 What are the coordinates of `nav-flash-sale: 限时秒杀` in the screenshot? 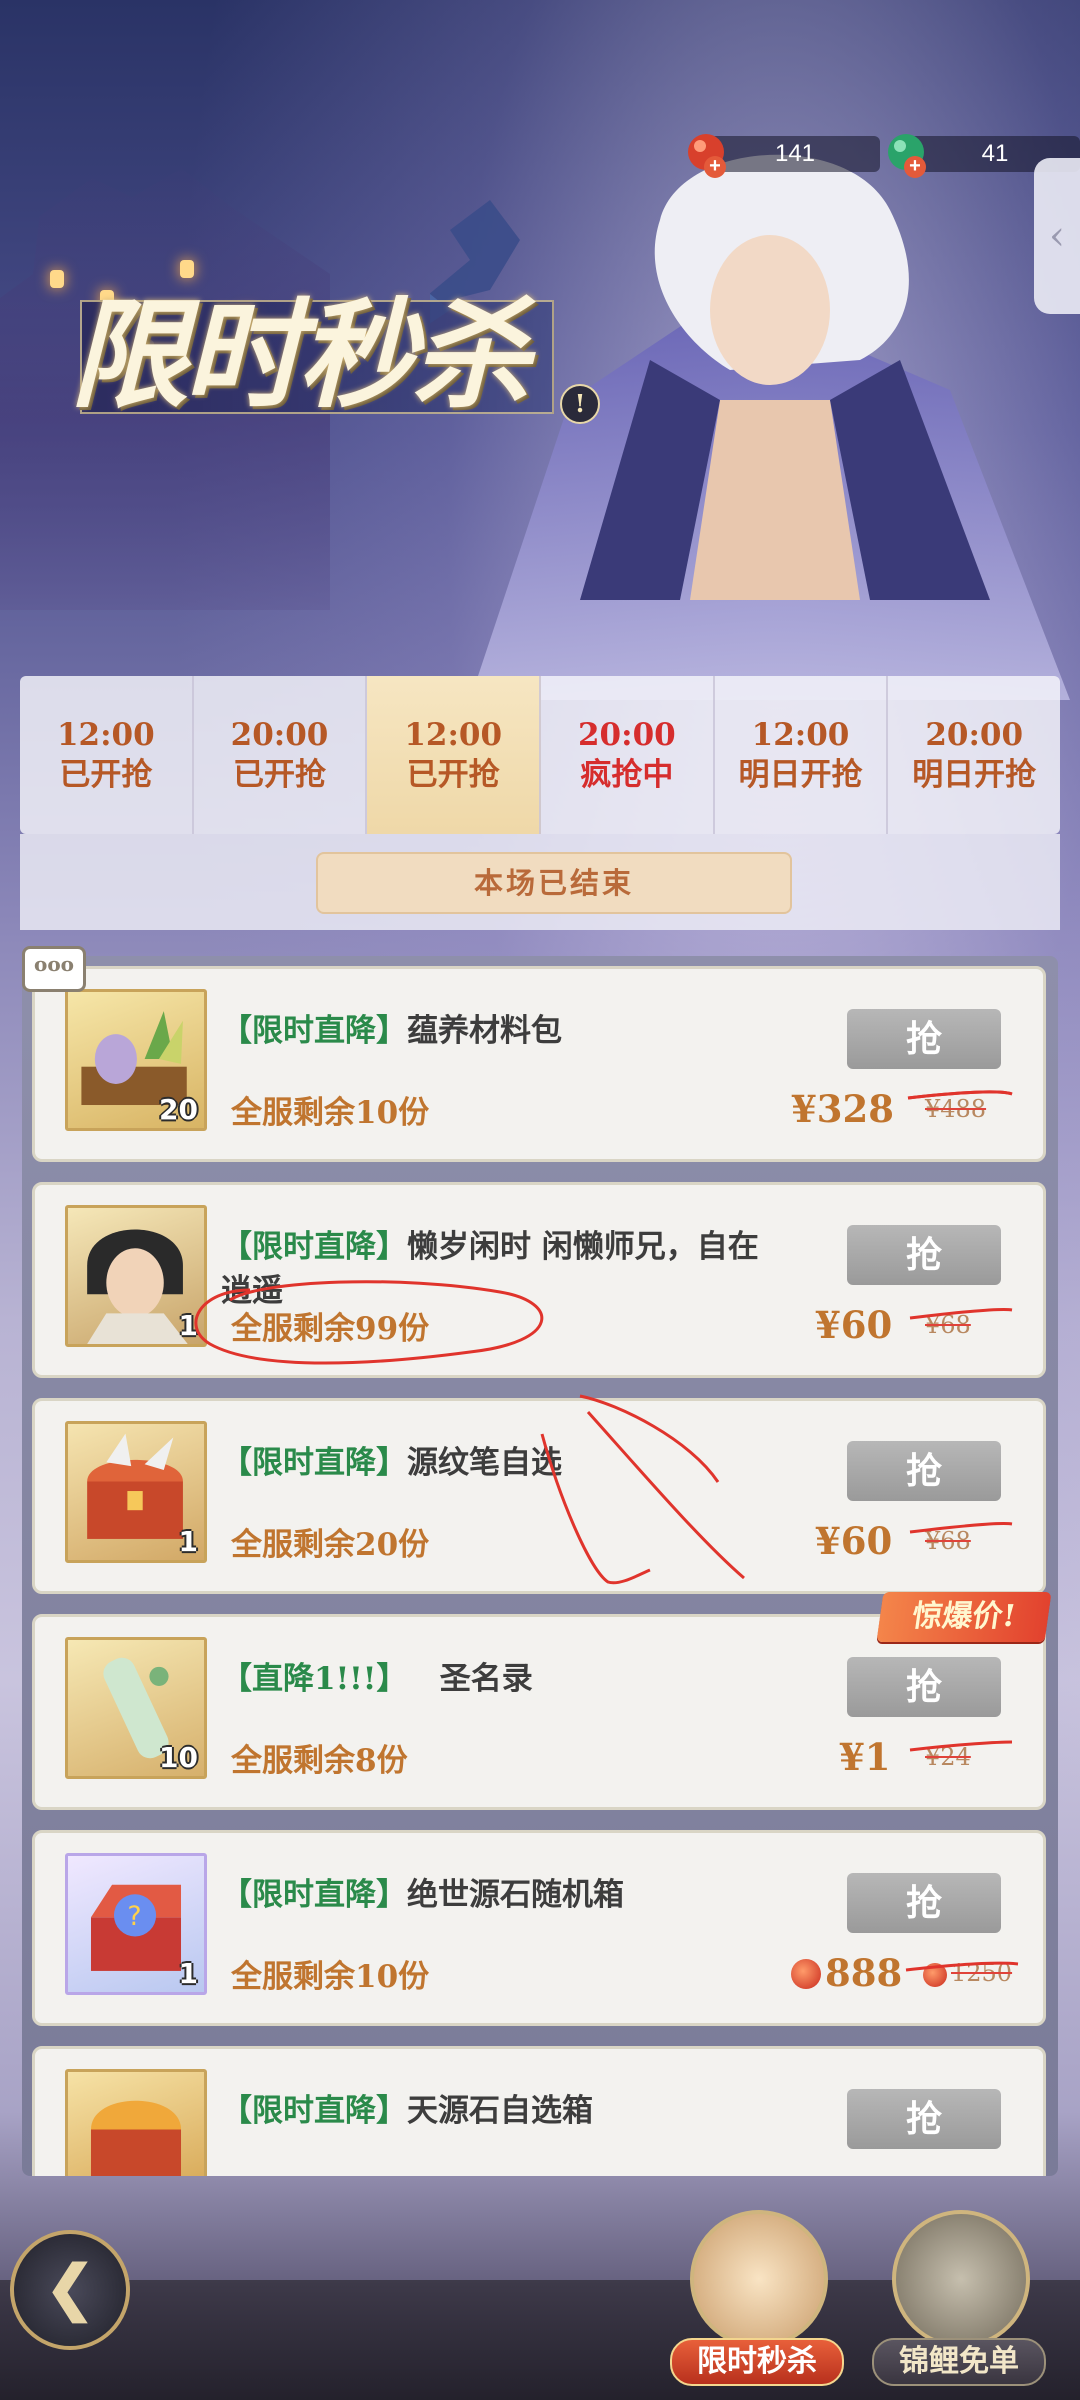 It's located at (757, 2305).